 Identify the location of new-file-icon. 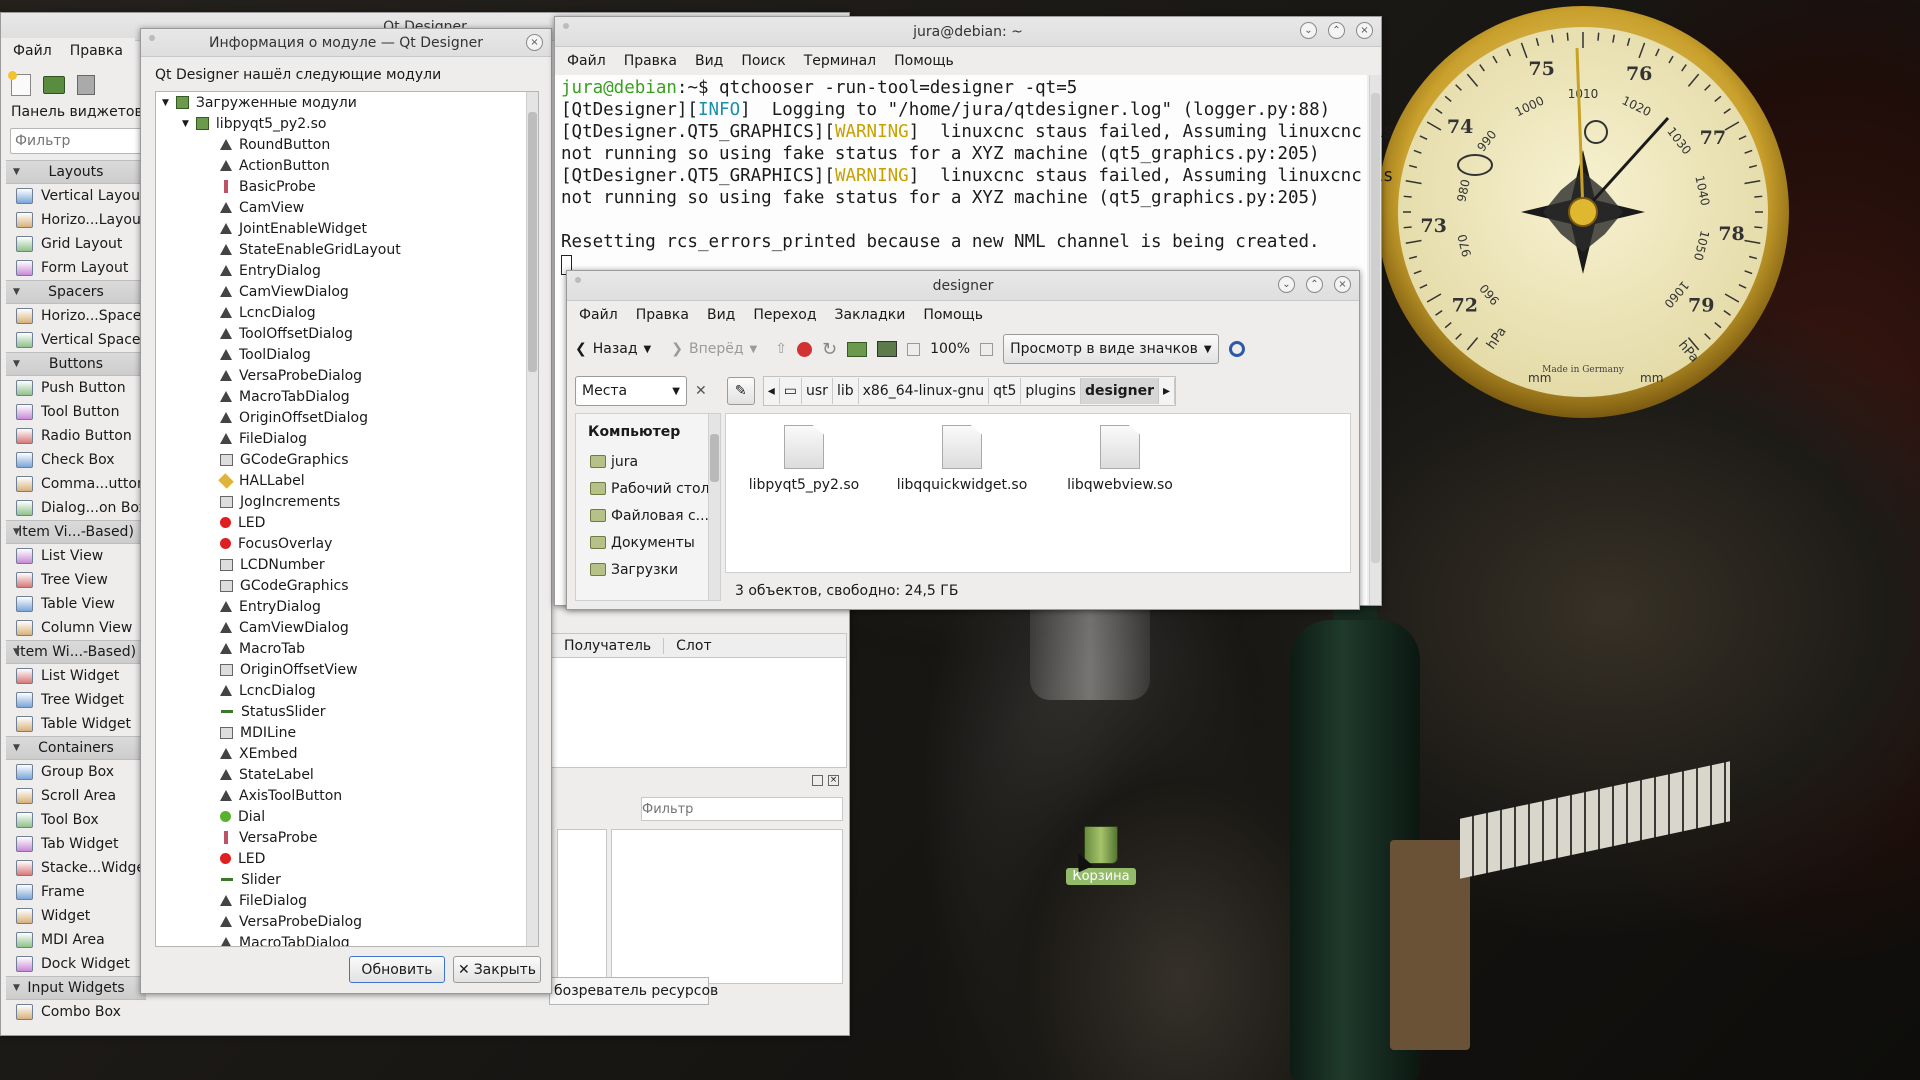
(19, 83).